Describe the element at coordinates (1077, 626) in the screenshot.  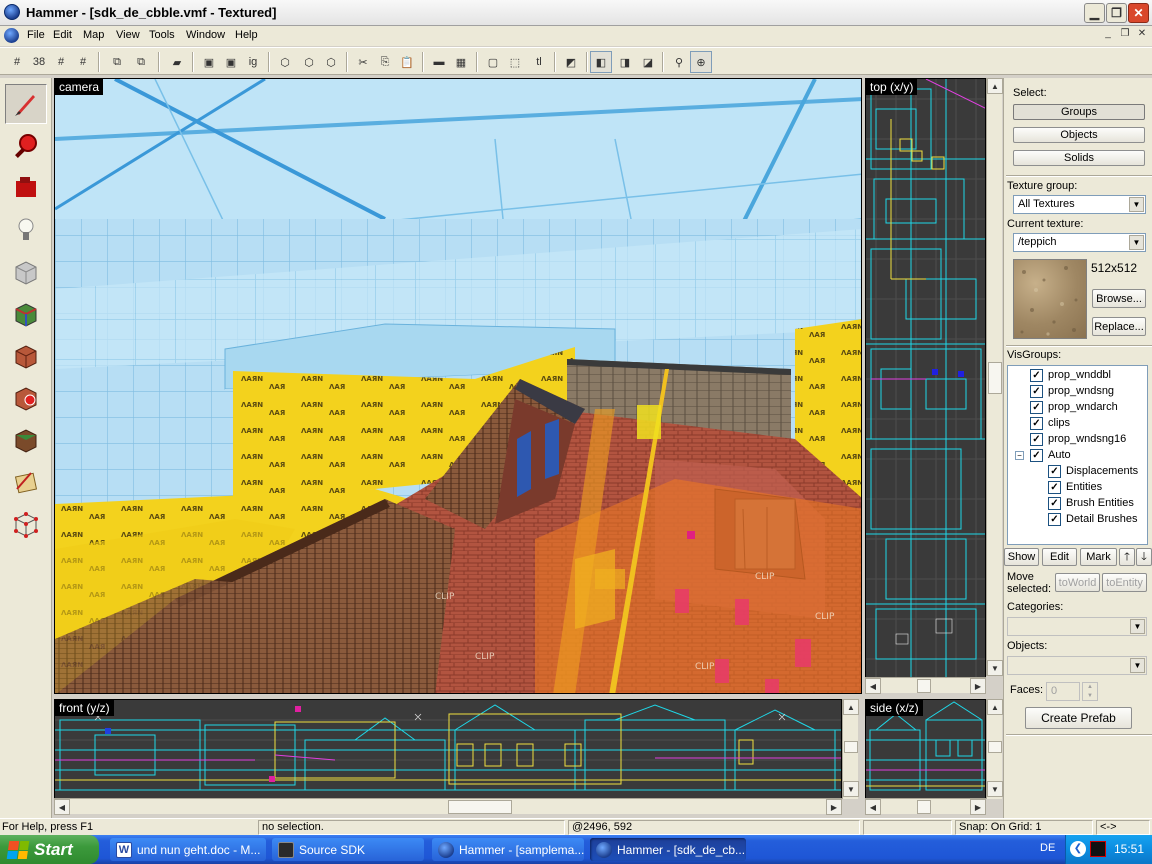
I see `categories-dropdown: ▼` at that location.